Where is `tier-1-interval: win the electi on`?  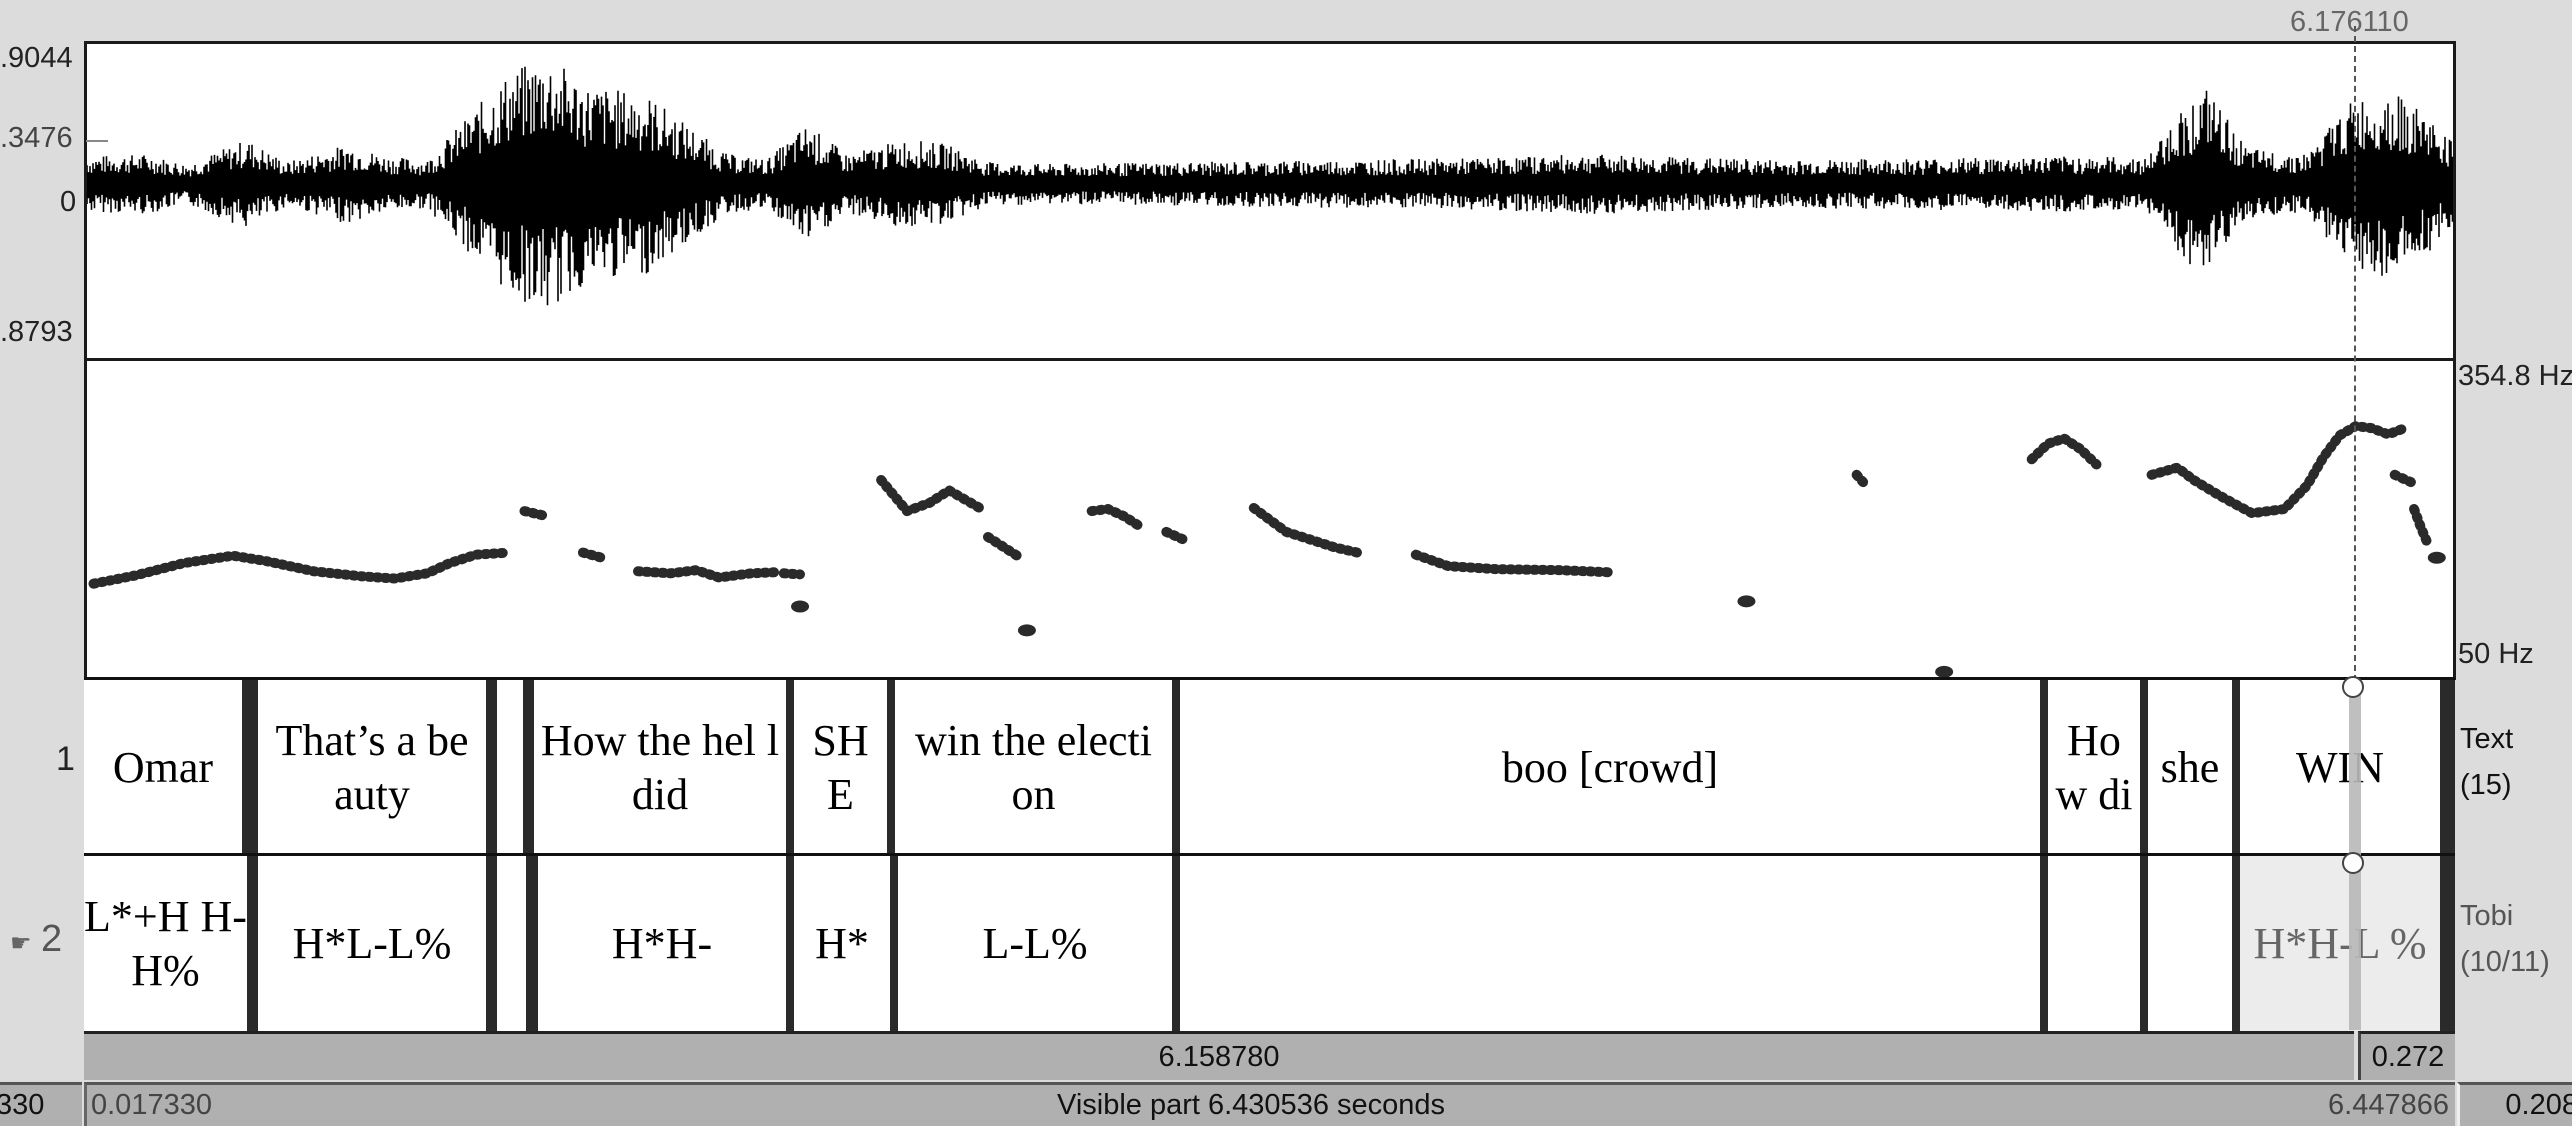 tier-1-interval: win the electi on is located at coordinates (1033, 767).